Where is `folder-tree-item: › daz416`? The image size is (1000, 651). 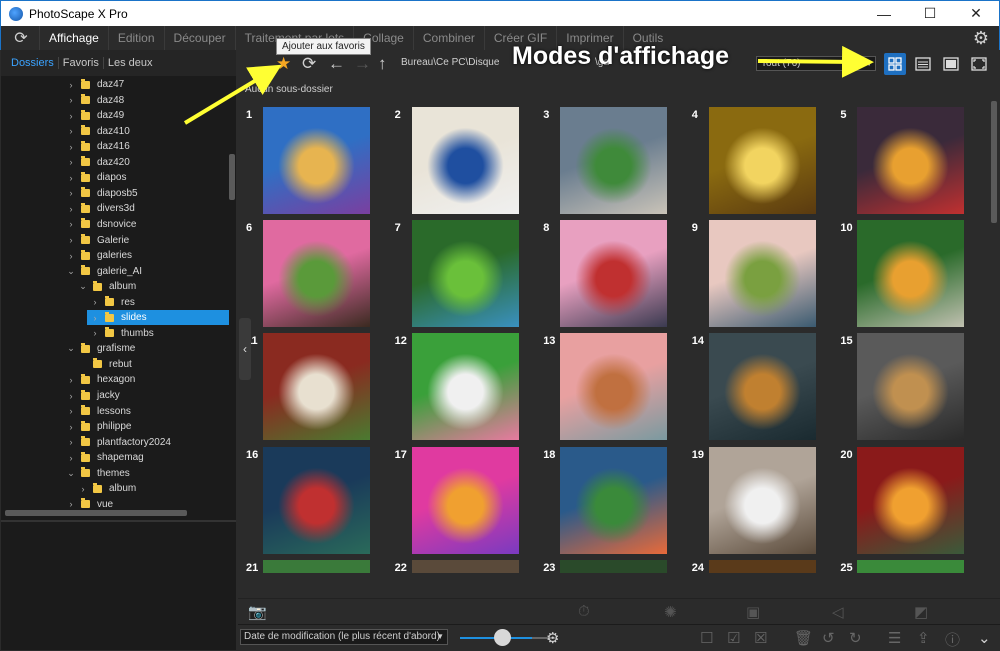 folder-tree-item: › daz416 is located at coordinates (115, 146).